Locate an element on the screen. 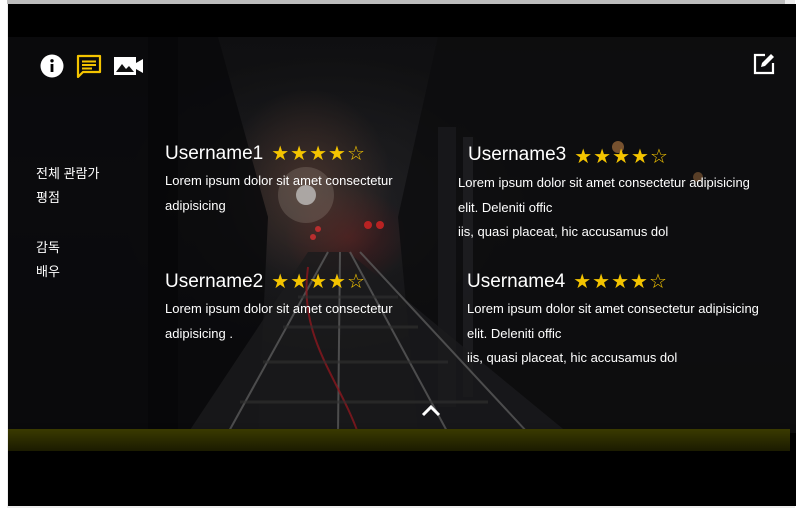 This screenshot has height=510, width=803. review-username: Username4 is located at coordinates (516, 282).